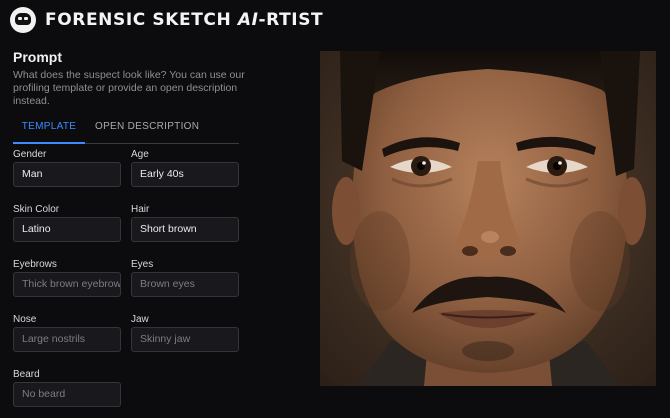 The width and height of the screenshot is (670, 418). What do you see at coordinates (67, 174) in the screenshot?
I see `gender-input: Man` at bounding box center [67, 174].